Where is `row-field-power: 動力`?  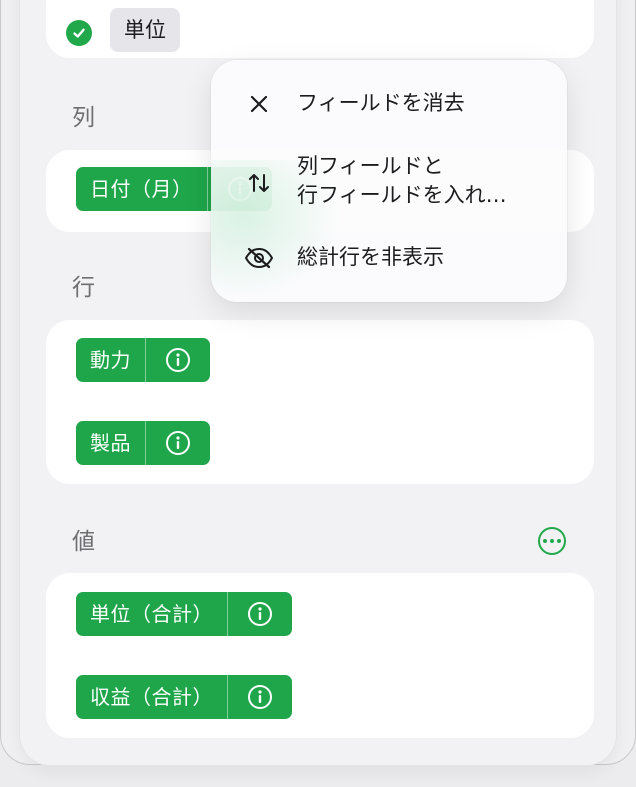 row-field-power: 動力 is located at coordinates (143, 360).